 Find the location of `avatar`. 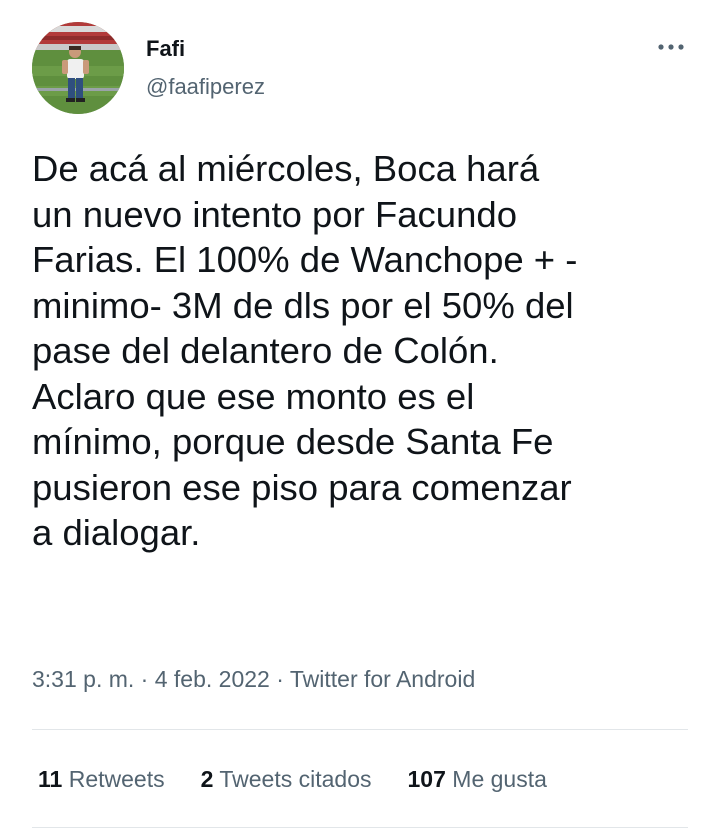

avatar is located at coordinates (78, 68).